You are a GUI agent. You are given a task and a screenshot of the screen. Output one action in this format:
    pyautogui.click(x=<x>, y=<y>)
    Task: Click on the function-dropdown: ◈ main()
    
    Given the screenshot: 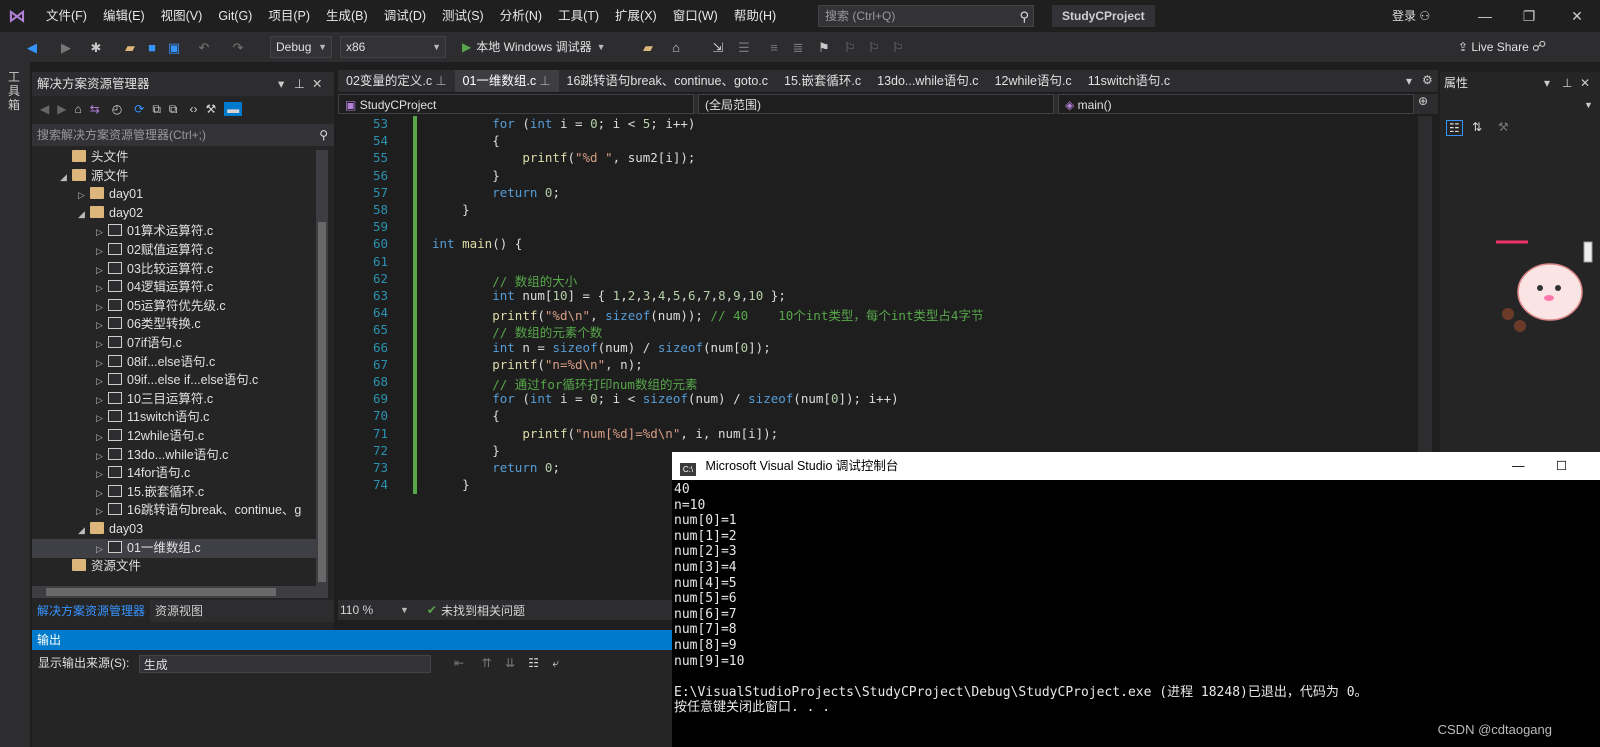 What is the action you would take?
    pyautogui.click(x=1236, y=104)
    